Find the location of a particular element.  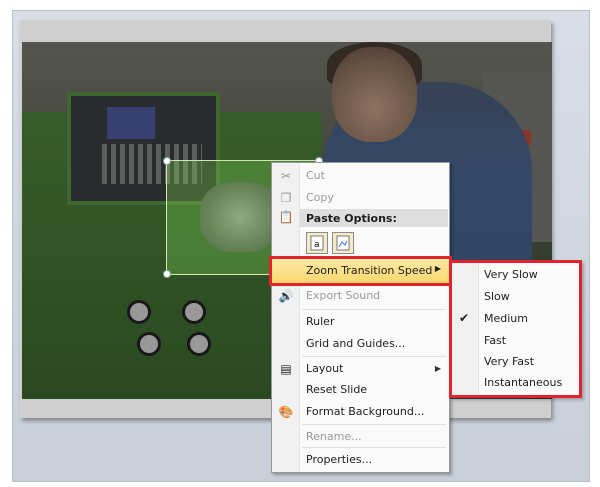

submenu-item-label: Fast is located at coordinates (495, 340).